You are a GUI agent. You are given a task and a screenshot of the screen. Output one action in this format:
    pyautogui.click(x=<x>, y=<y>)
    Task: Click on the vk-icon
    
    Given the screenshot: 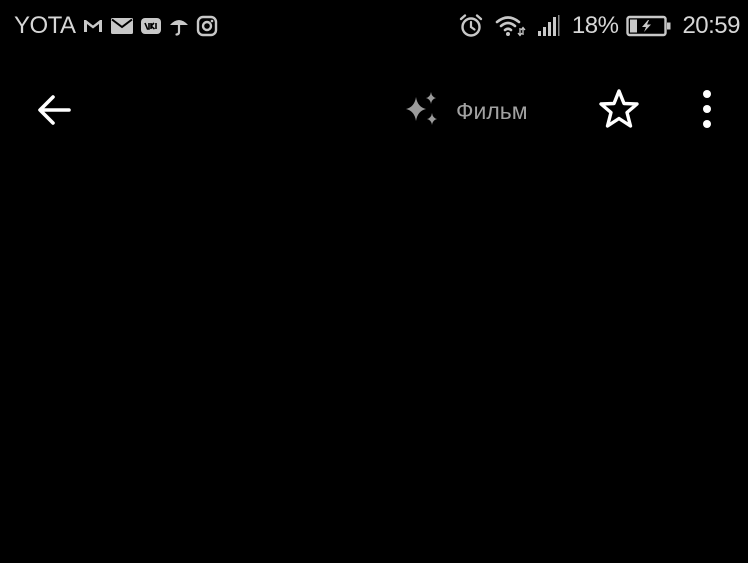 What is the action you would take?
    pyautogui.click(x=151, y=26)
    